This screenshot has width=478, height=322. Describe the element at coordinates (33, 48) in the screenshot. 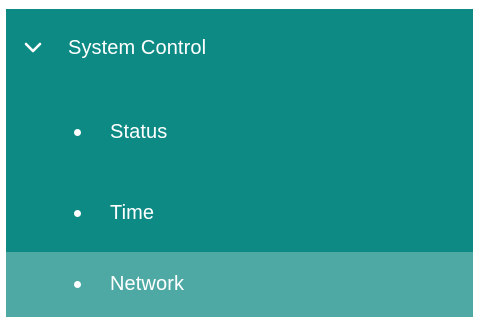

I see `chevron-down-icon` at that location.